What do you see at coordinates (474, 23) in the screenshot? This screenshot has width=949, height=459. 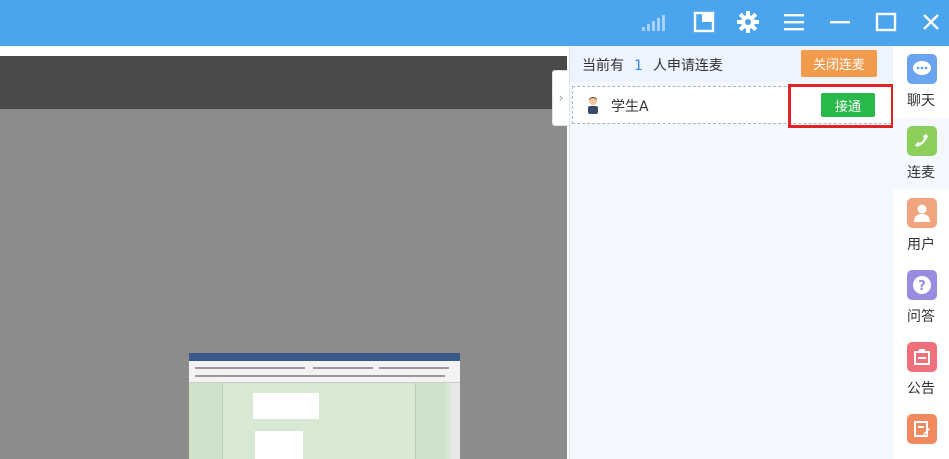 I see `title-bar` at bounding box center [474, 23].